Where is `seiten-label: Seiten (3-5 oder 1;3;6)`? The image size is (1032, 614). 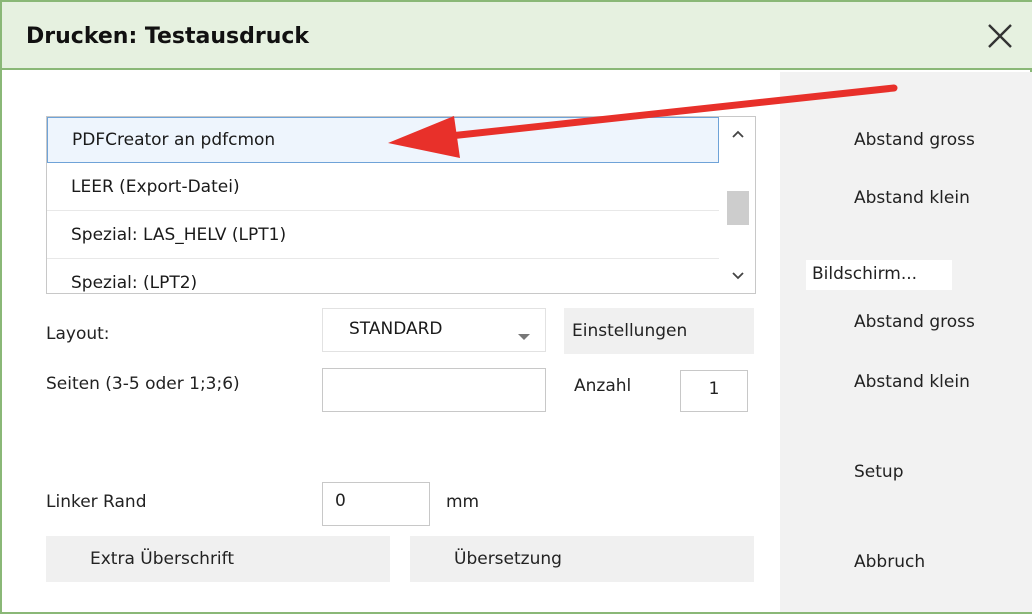 seiten-label: Seiten (3-5 oder 1;3;6) is located at coordinates (143, 384).